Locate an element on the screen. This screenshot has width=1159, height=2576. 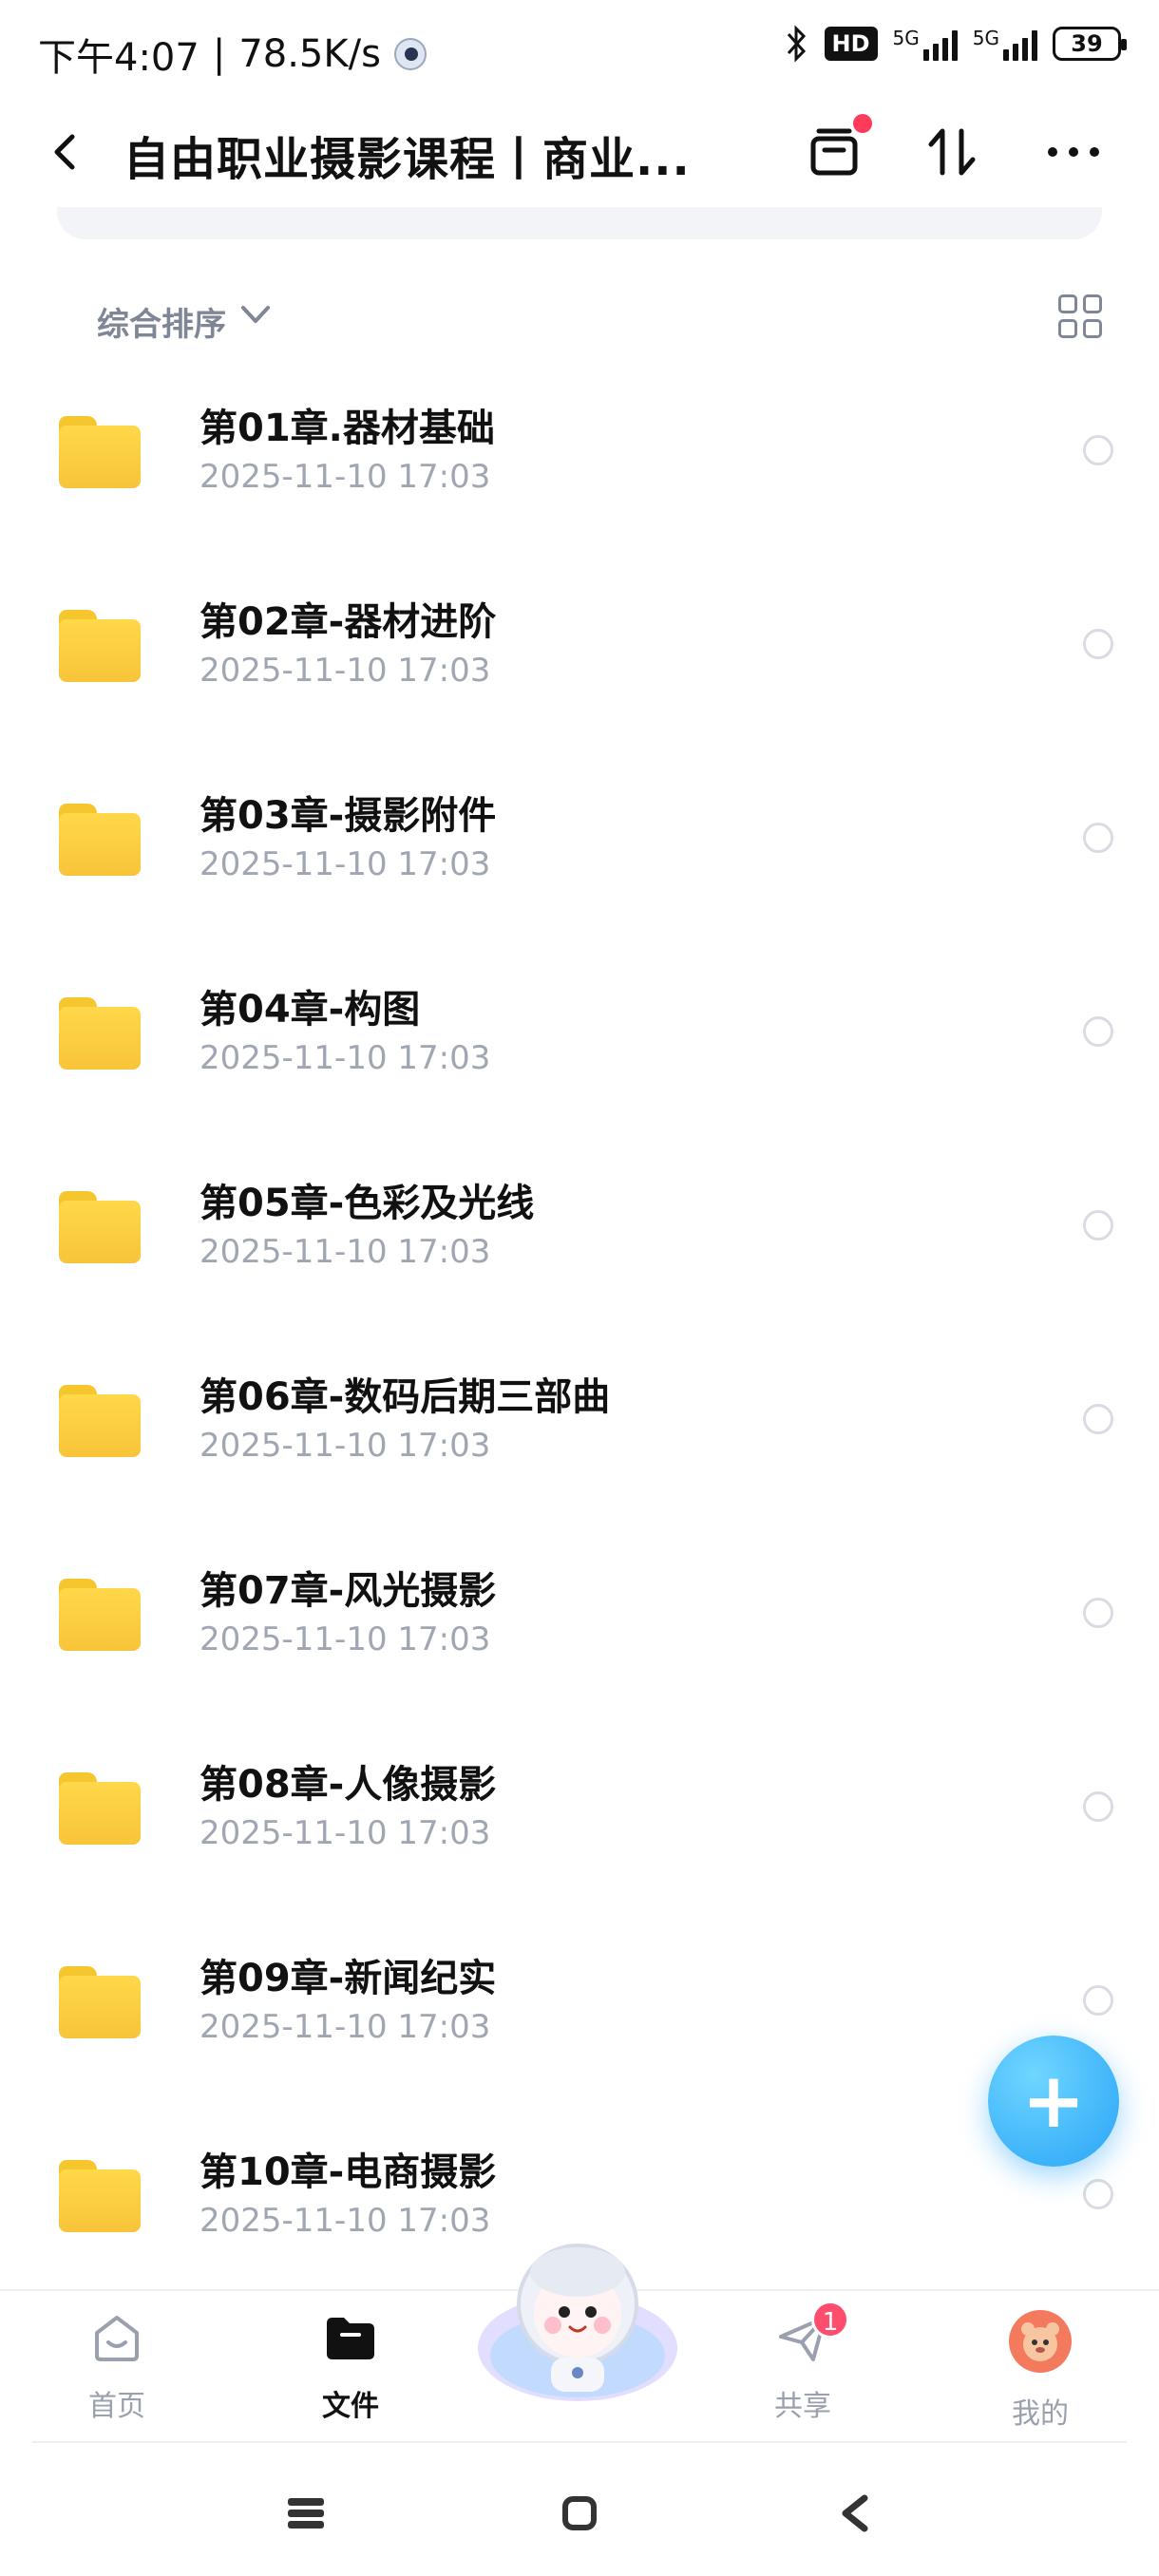
nav-mine-label: 我的 is located at coordinates (1040, 2414).